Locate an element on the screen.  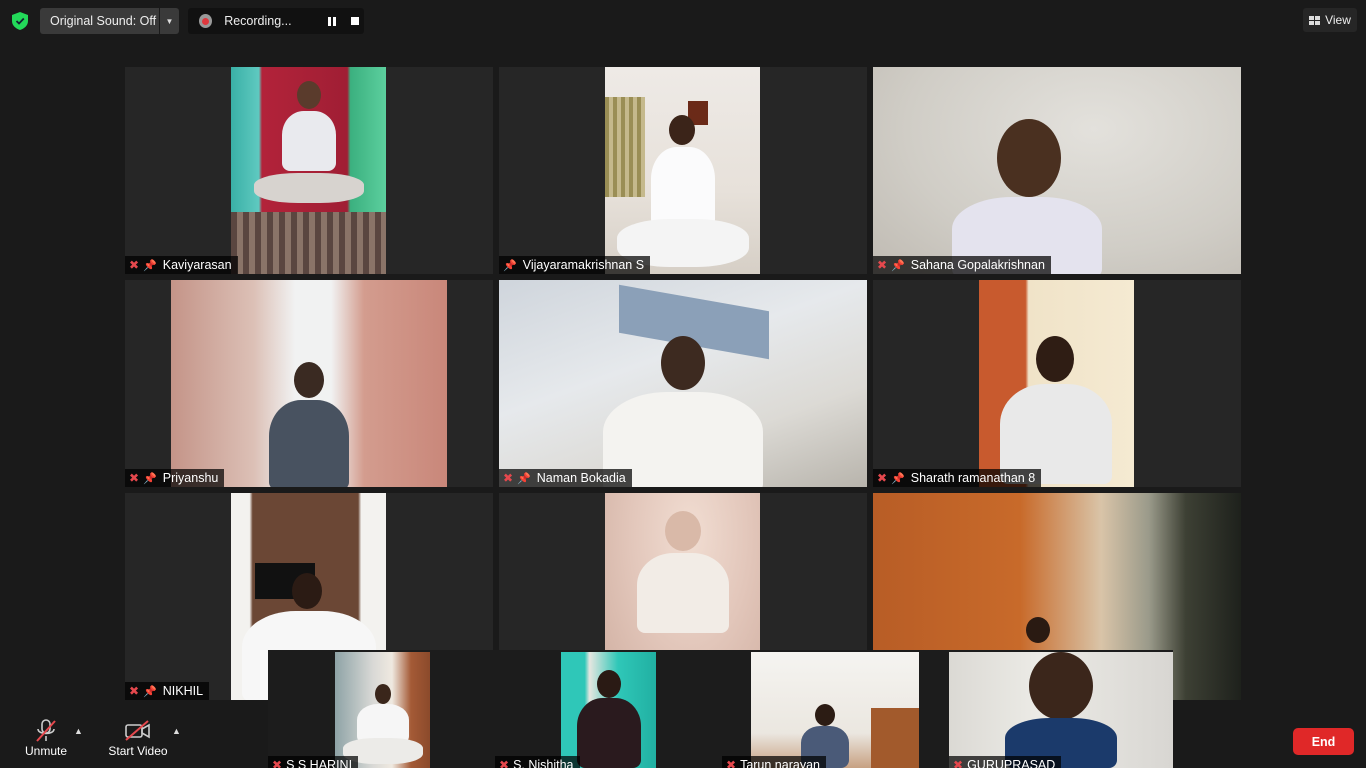
participant-tile: ✖ 📌 Sahana Gopalakrishnan is located at coordinates (1057, 170).